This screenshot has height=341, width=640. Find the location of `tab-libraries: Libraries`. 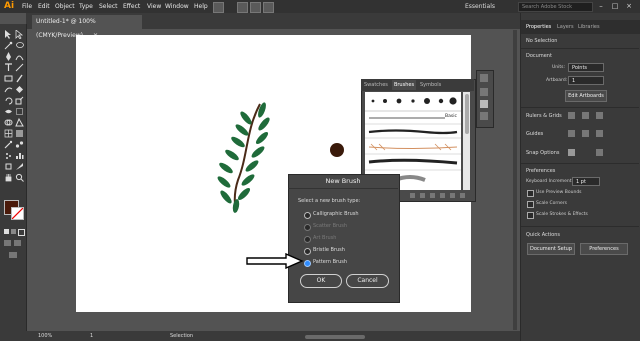

tab-libraries: Libraries is located at coordinates (589, 27).